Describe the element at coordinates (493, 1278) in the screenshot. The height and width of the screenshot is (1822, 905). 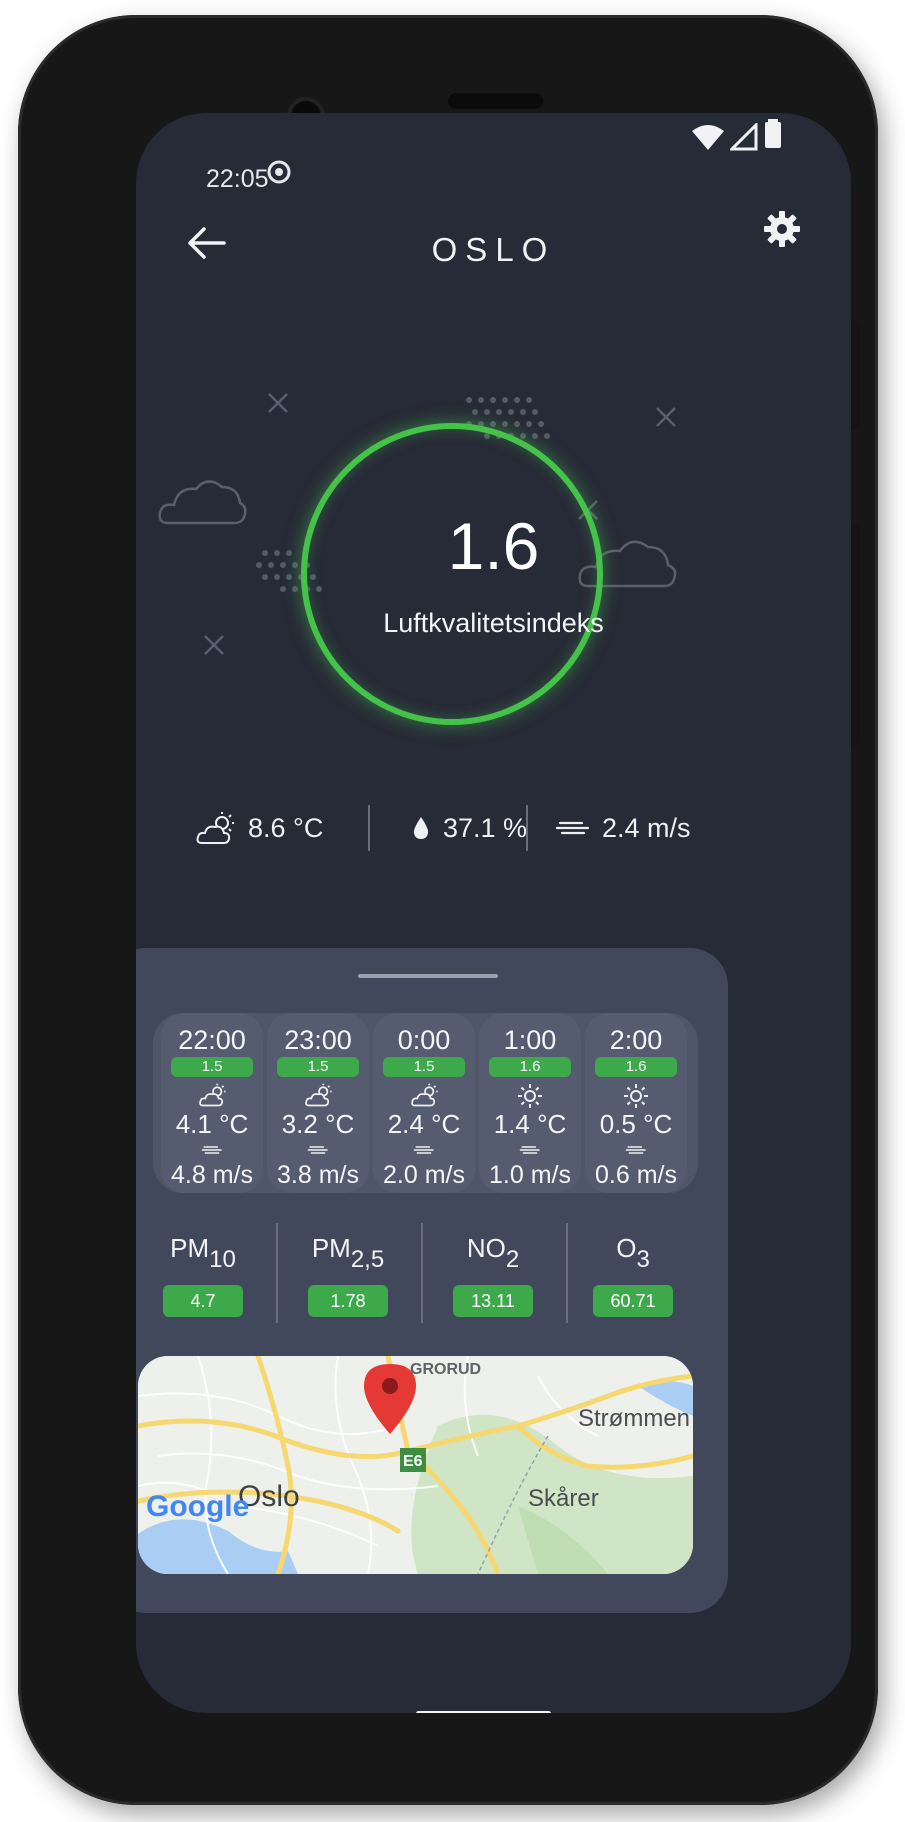
I see `pollutant-no2: NO2 13.11` at that location.